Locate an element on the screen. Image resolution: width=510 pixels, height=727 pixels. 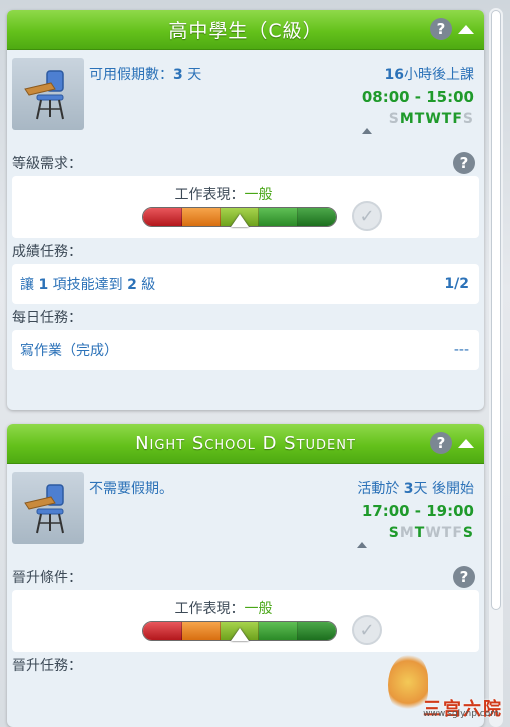
requirements-header: 等級需求： ? is located at coordinates (245, 163).